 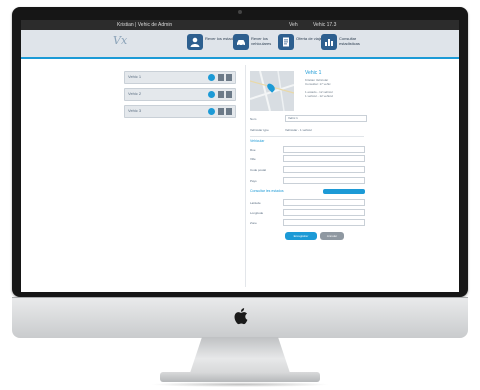 I want to click on list-item: Vehic 2, so click(x=180, y=94).